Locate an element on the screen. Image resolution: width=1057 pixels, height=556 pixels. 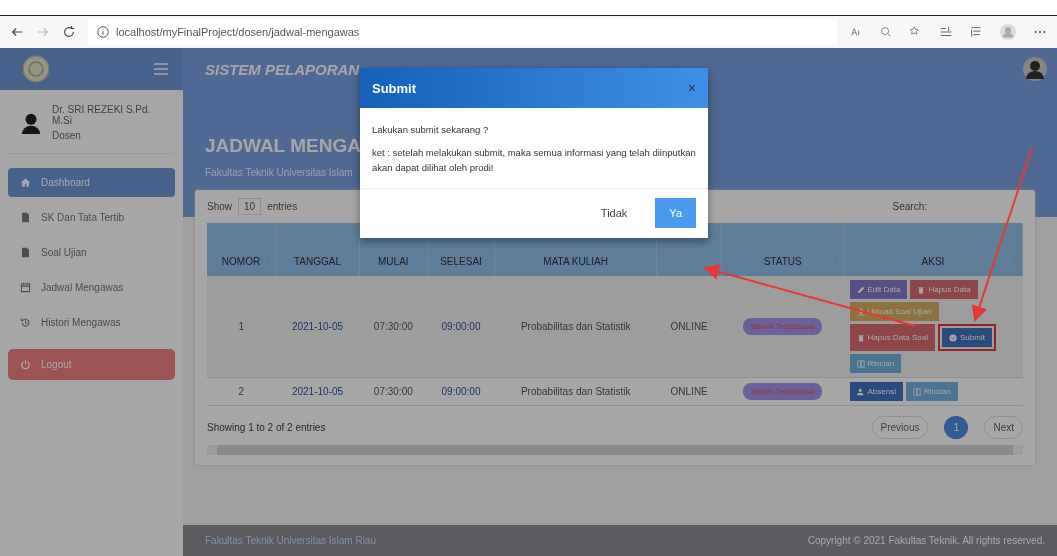
action-button: Hapus Data Soal is located at coordinates (892, 337).